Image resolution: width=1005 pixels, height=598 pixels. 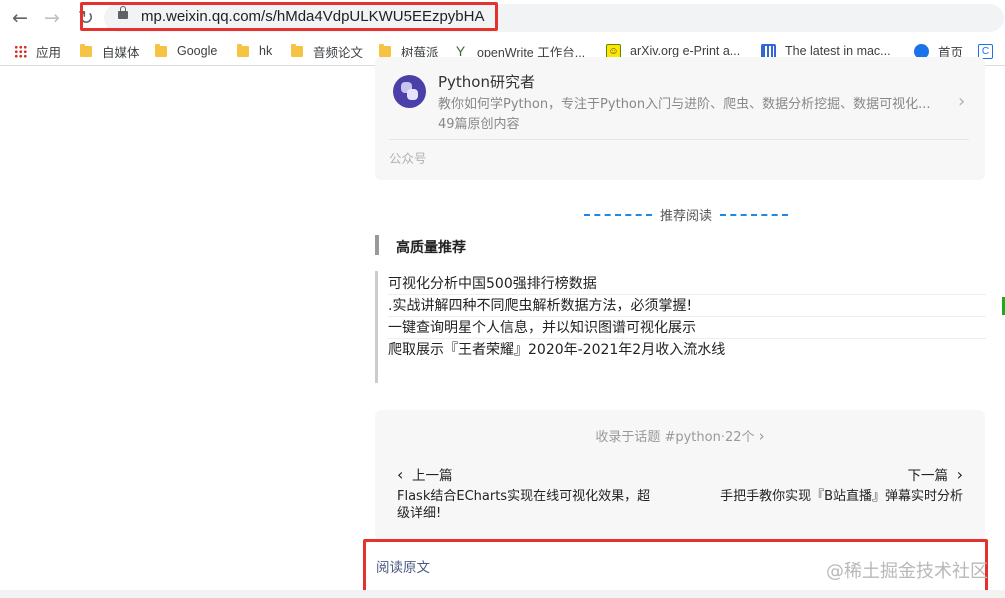 I want to click on bookmark-google: Google, so click(x=186, y=51).